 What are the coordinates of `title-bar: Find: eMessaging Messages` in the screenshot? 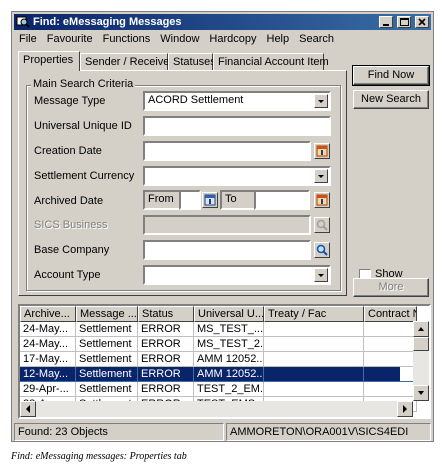 It's located at (222, 22).